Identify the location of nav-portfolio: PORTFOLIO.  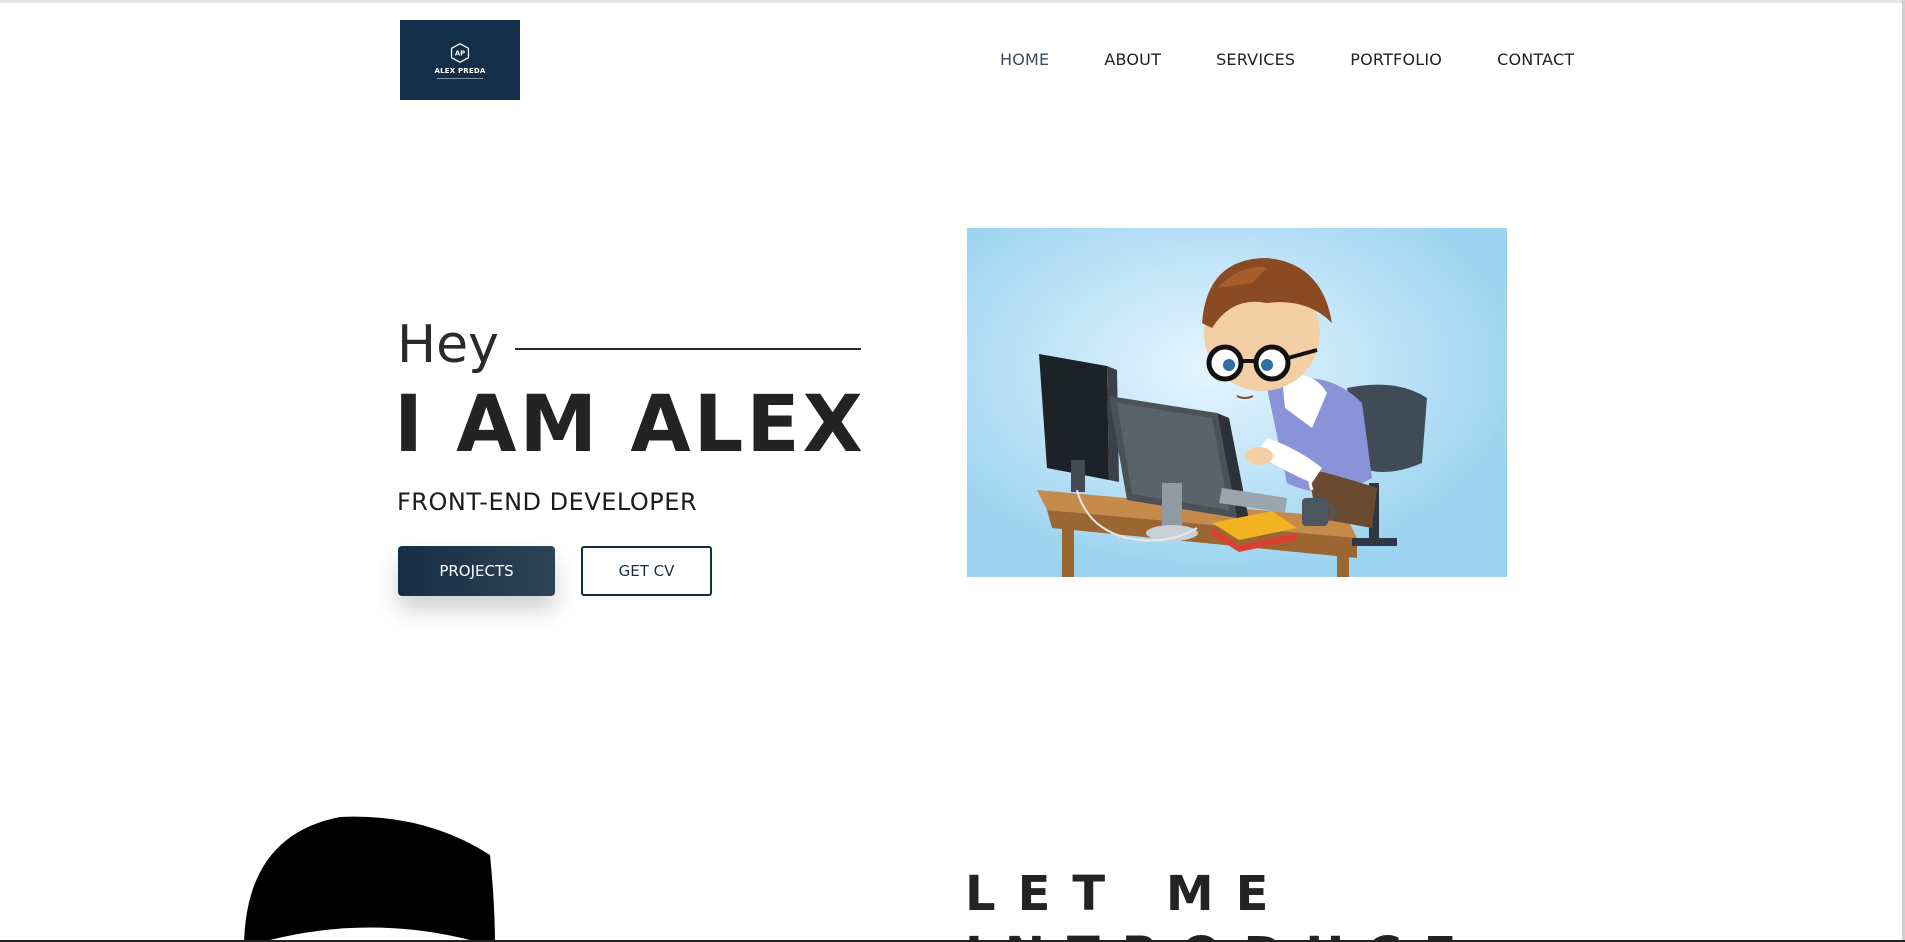
(1396, 59).